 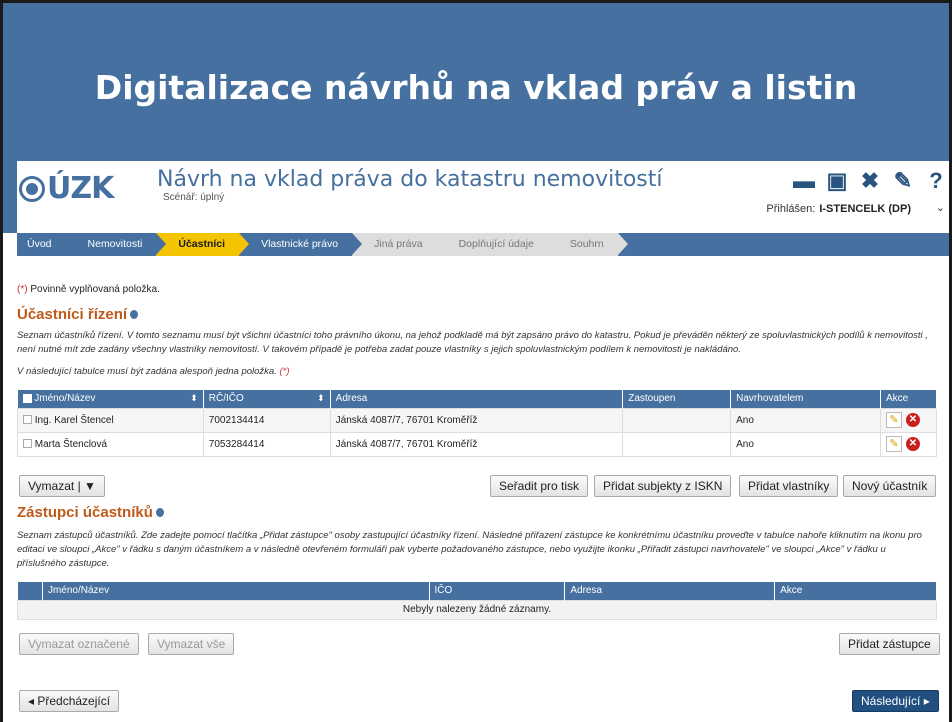 What do you see at coordinates (266, 420) in the screenshot?
I see `cell-id: 7002134414` at bounding box center [266, 420].